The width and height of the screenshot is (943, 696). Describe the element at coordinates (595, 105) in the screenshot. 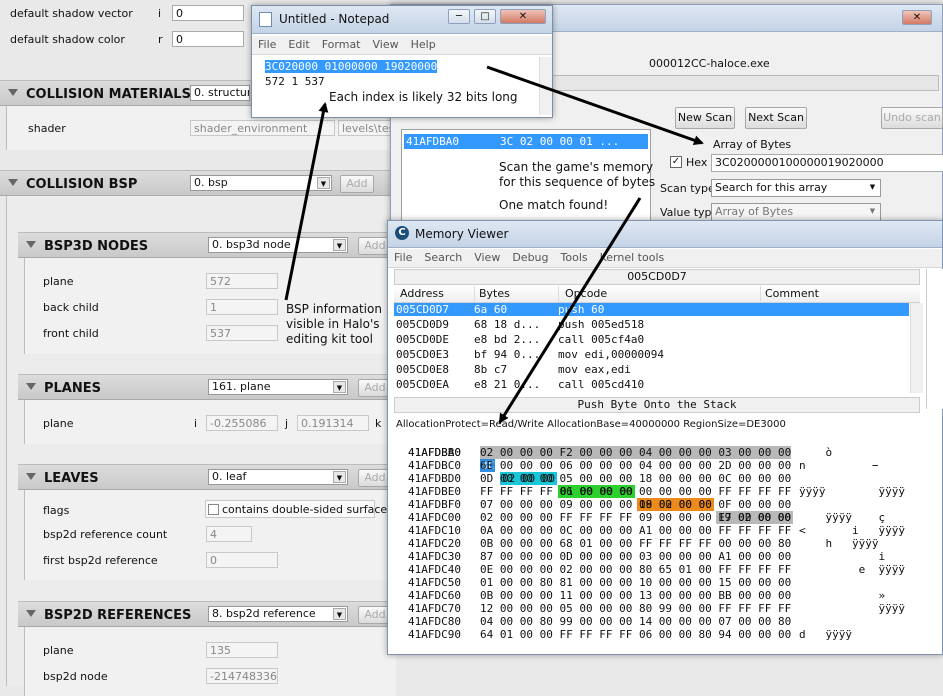

I see `arrow-notepad-to-hex` at that location.